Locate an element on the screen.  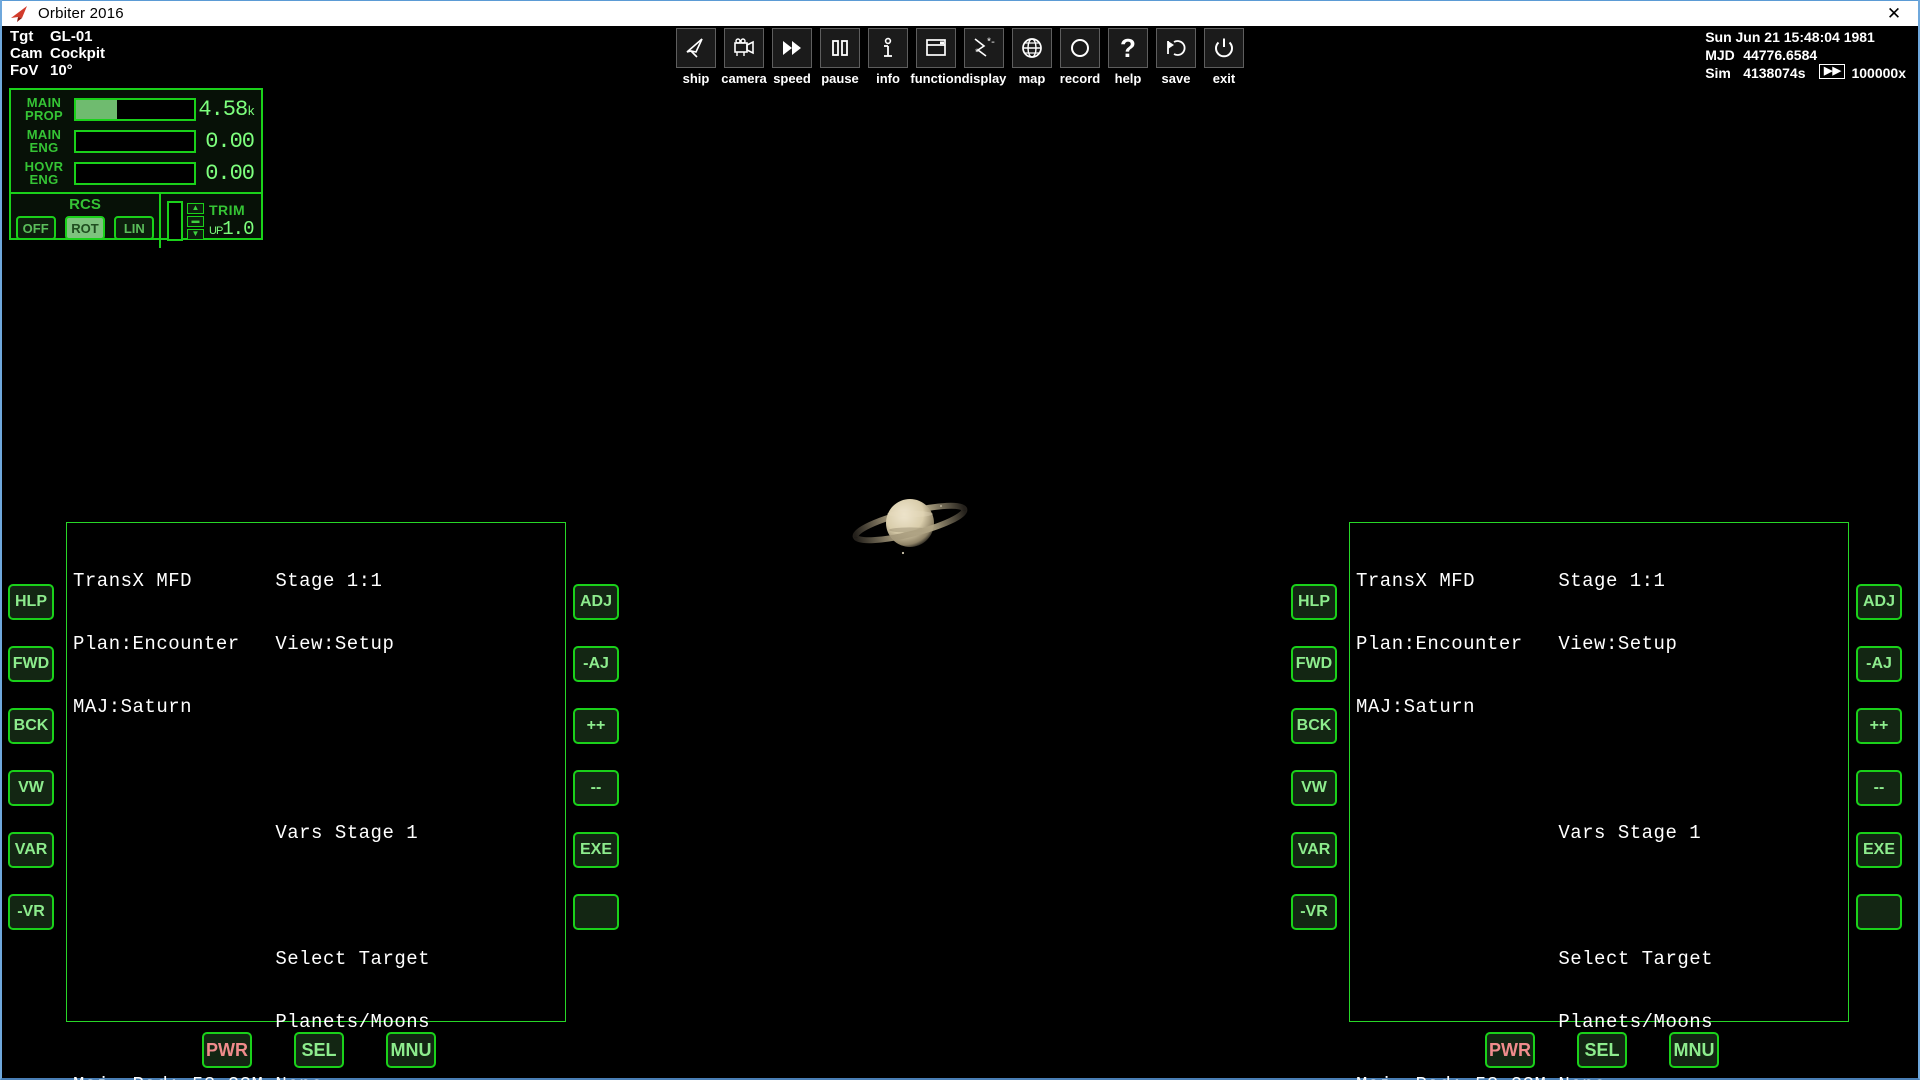
mfd-right-button-fwd: FWD is located at coordinates (1314, 664).